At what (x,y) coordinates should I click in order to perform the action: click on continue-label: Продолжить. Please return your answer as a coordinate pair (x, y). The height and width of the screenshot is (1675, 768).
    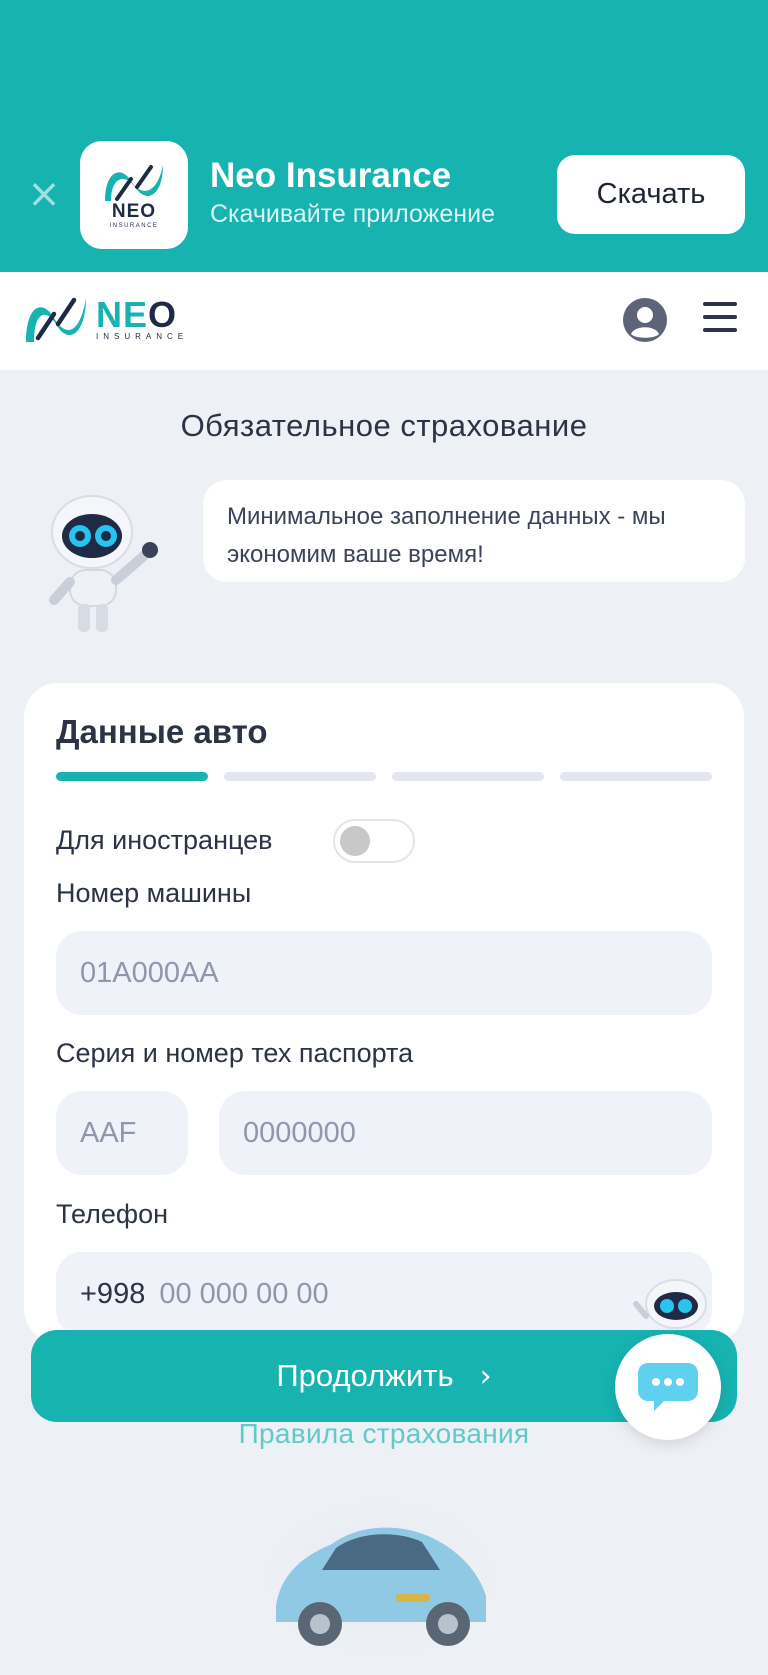
    Looking at the image, I should click on (365, 1375).